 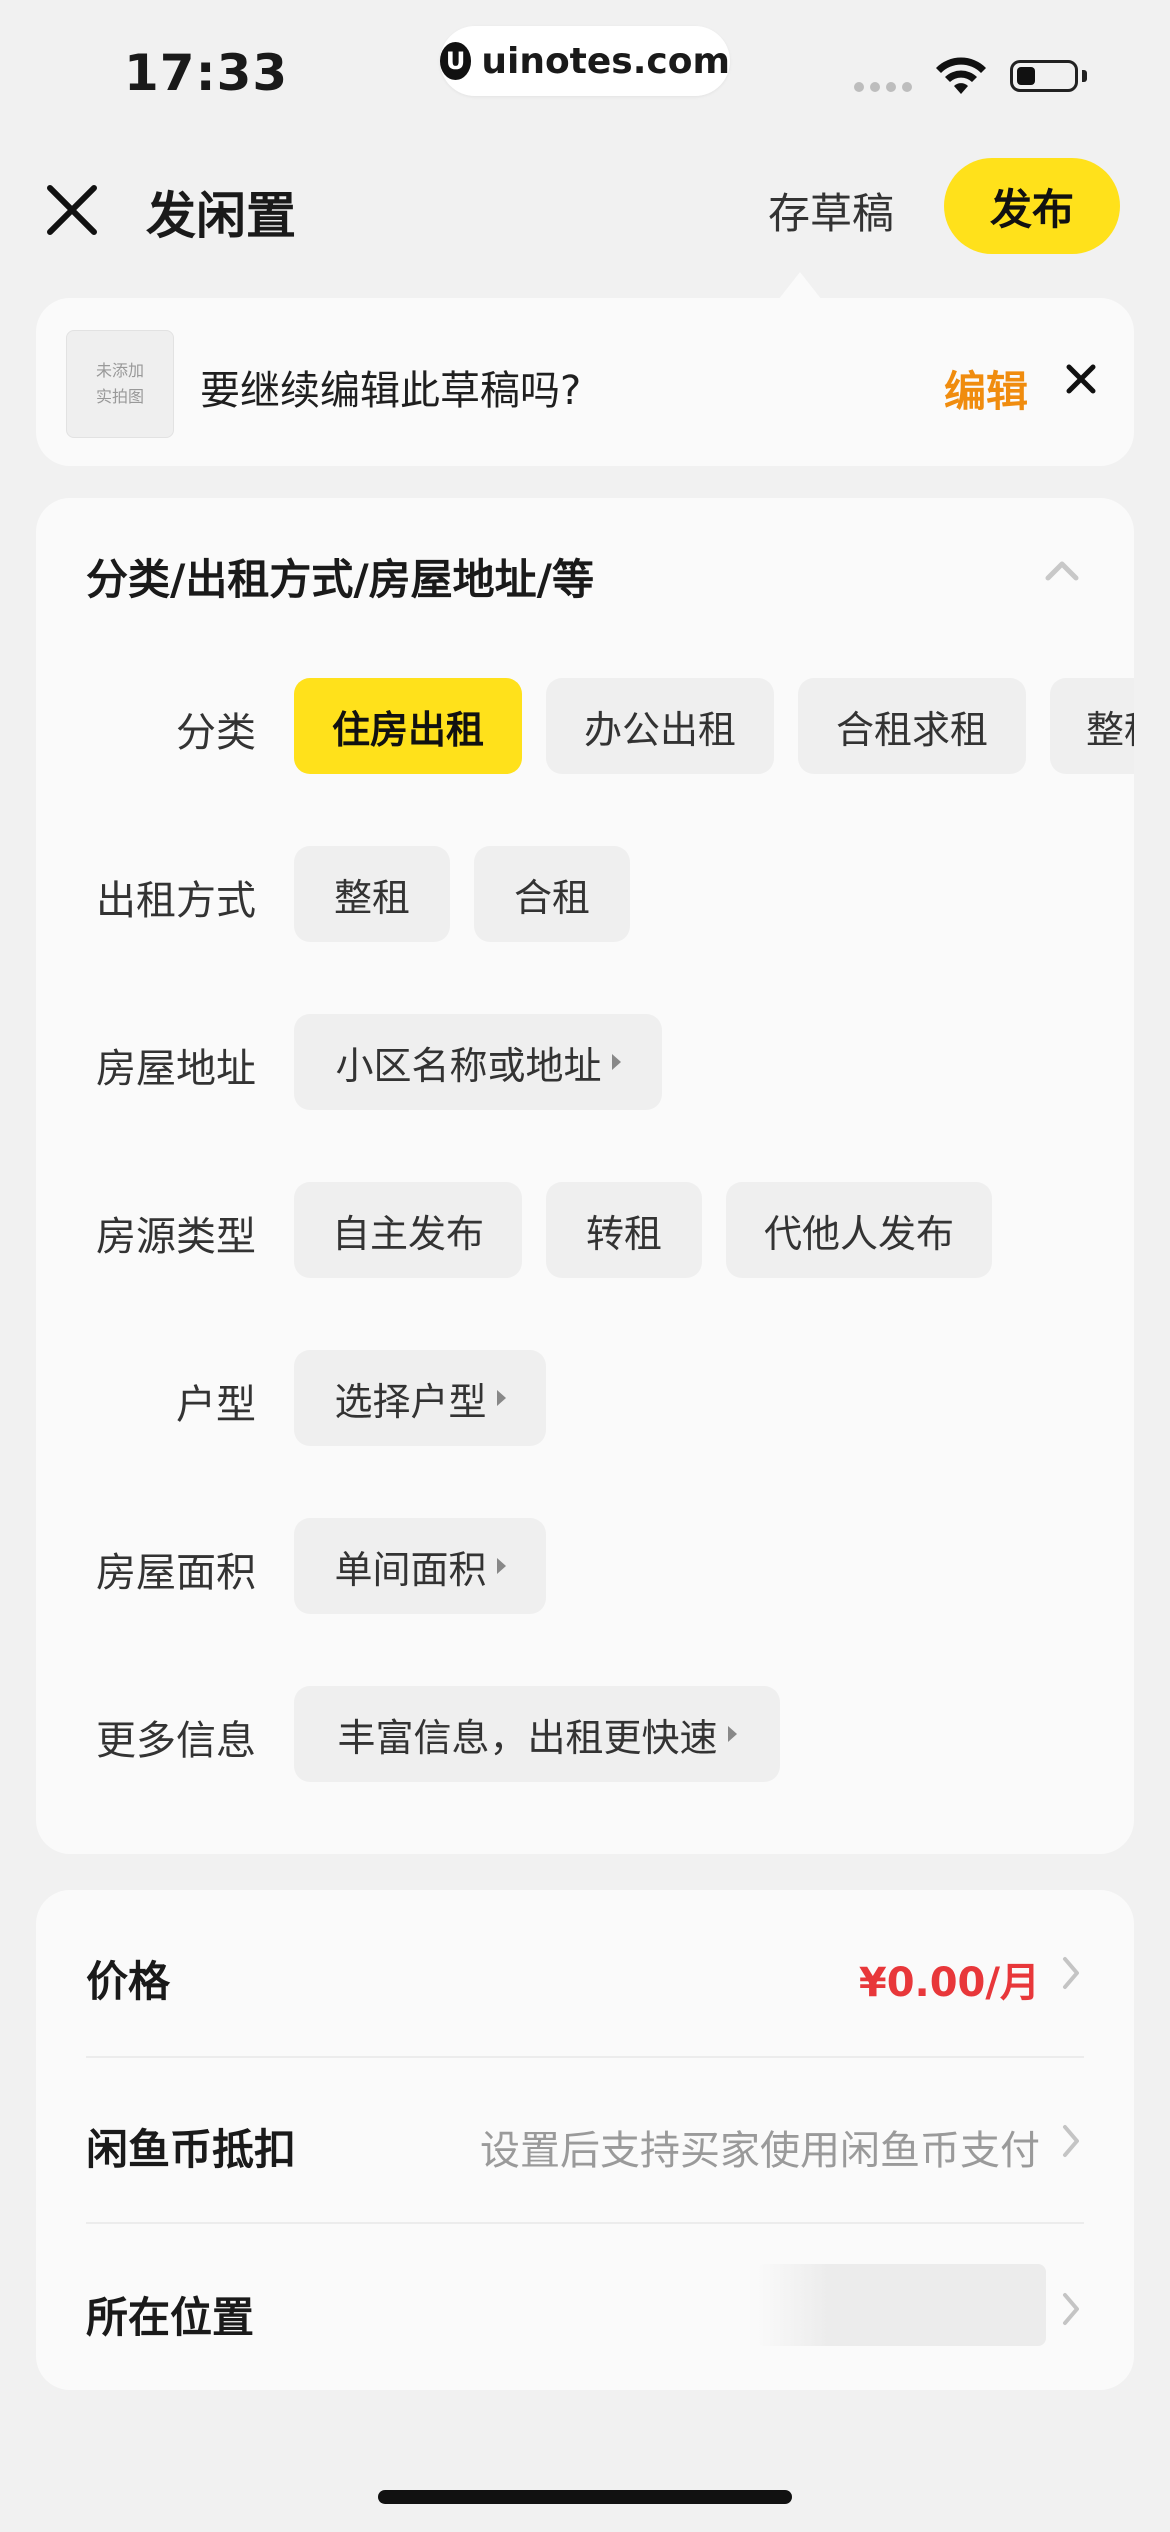 What do you see at coordinates (585, 2497) in the screenshot?
I see `home-indicator` at bounding box center [585, 2497].